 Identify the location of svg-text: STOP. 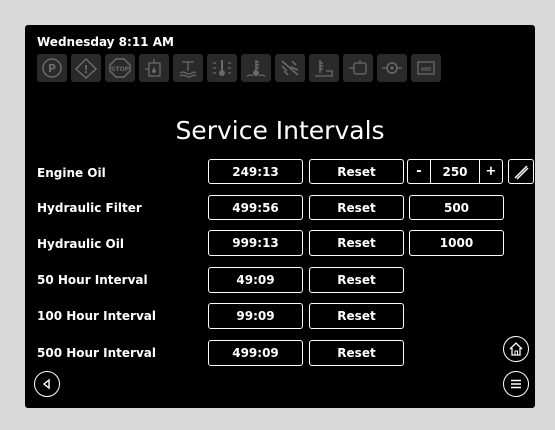
(120, 69).